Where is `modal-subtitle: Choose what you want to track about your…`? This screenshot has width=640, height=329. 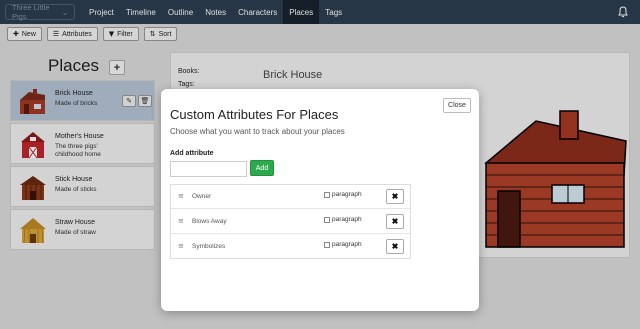 modal-subtitle: Choose what you want to track about your… is located at coordinates (257, 131).